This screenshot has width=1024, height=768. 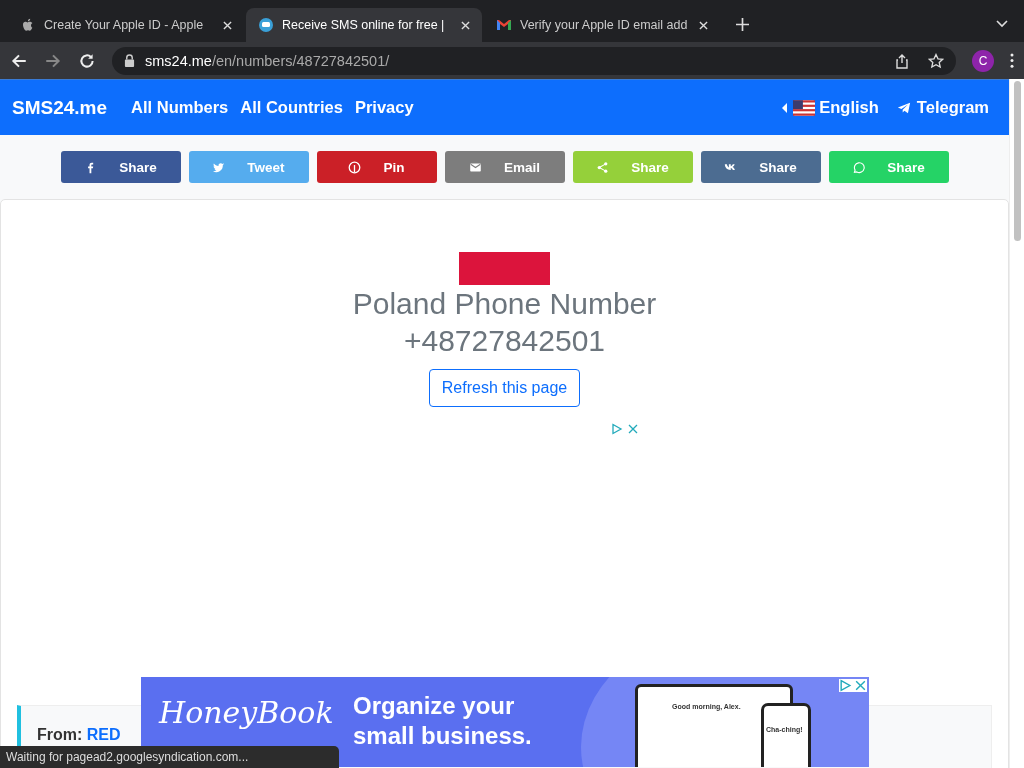 What do you see at coordinates (266, 25) in the screenshot?
I see `chat-bubble-icon` at bounding box center [266, 25].